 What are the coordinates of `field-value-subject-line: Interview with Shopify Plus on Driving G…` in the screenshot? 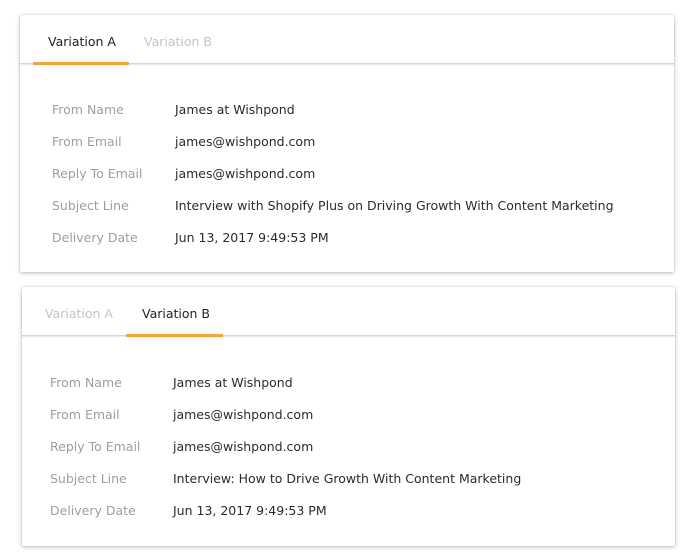 It's located at (394, 205).